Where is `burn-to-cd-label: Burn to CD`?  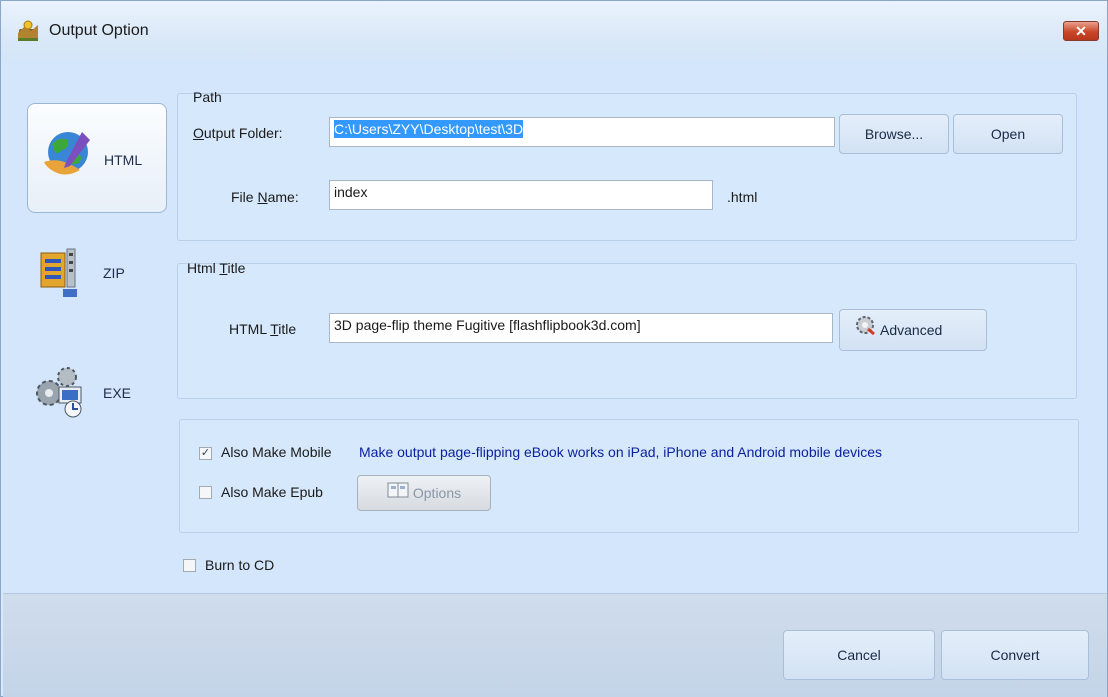 burn-to-cd-label: Burn to CD is located at coordinates (240, 565).